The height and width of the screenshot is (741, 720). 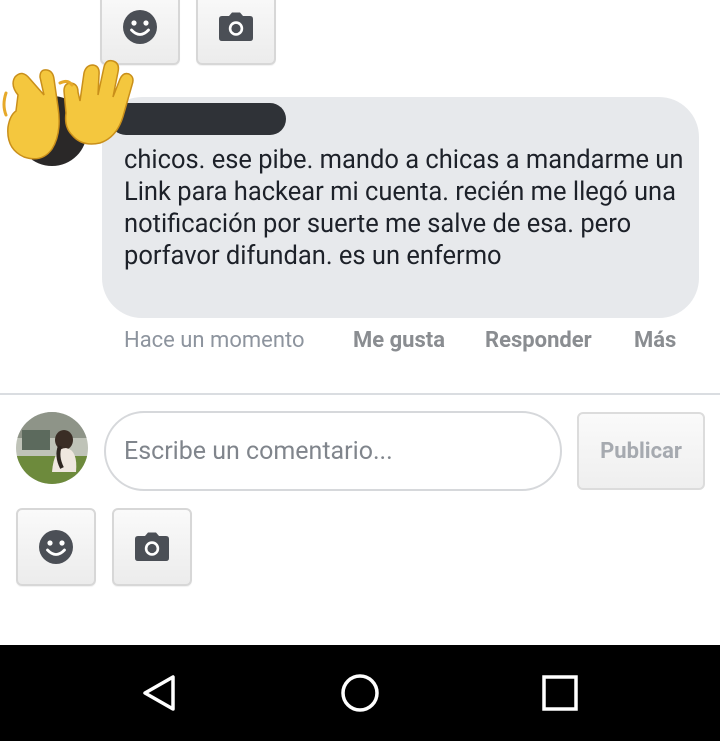 I want to click on divider, so click(x=360, y=394).